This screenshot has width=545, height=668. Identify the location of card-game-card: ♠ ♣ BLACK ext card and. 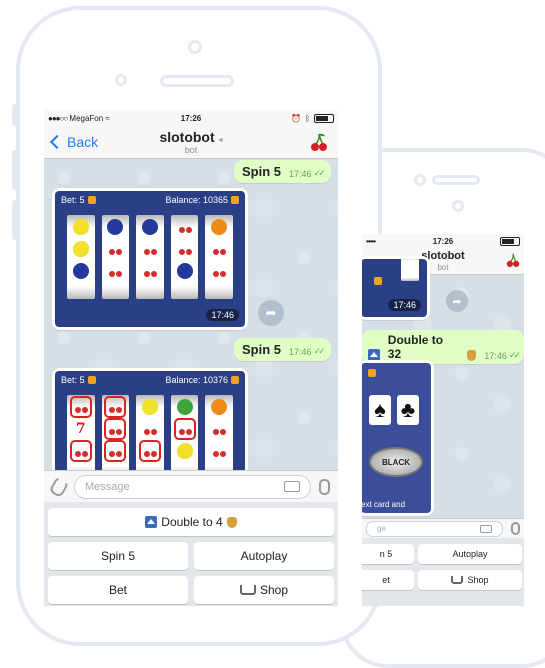
(398, 438).